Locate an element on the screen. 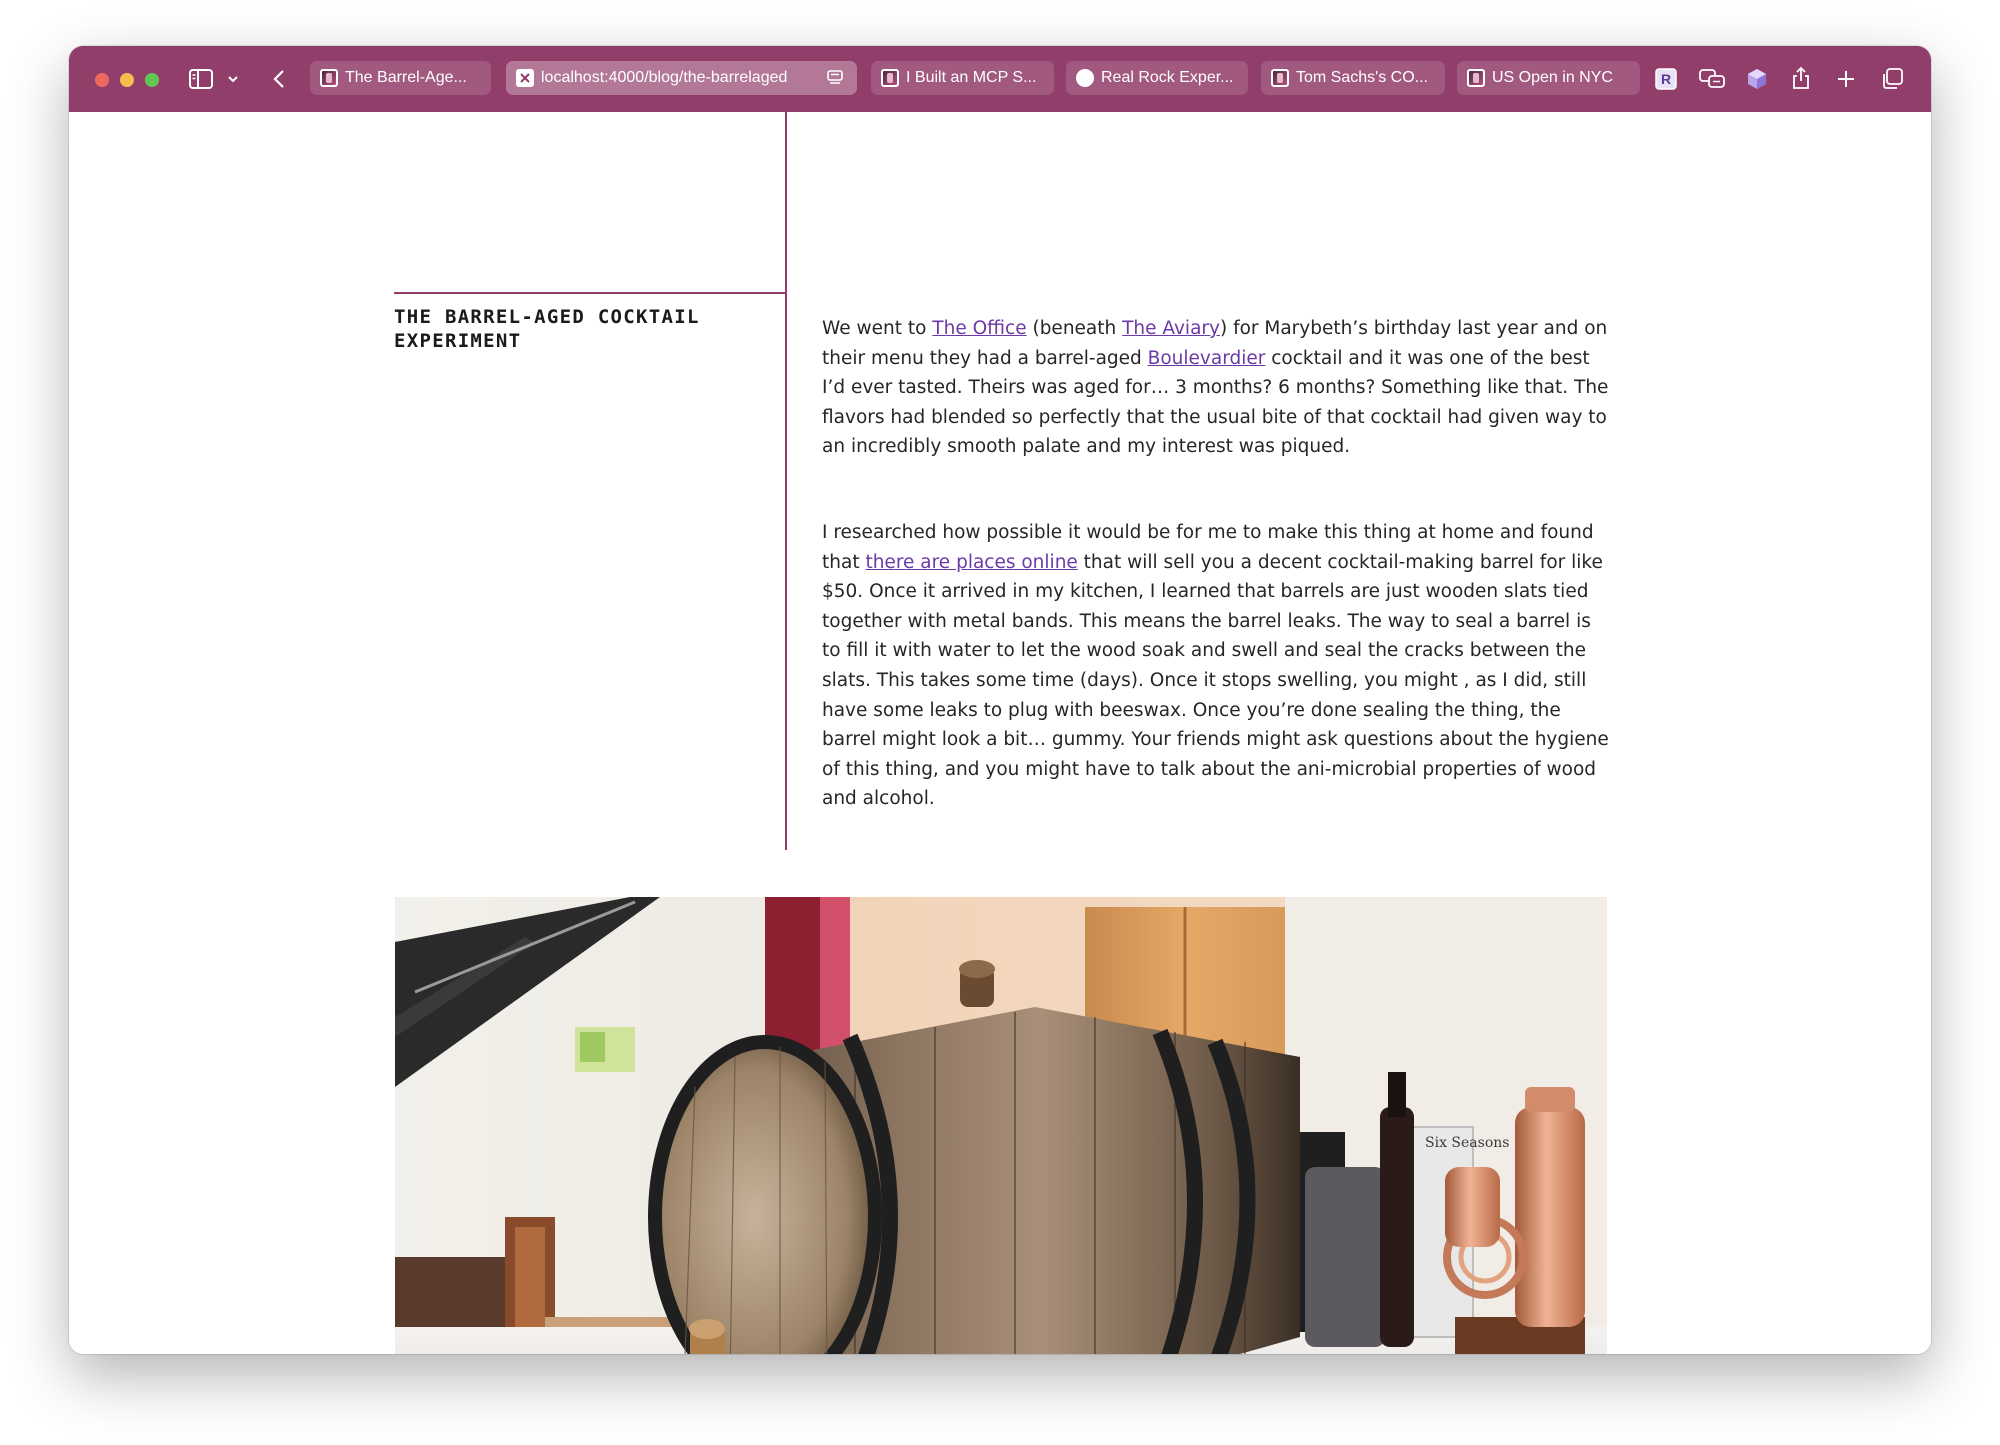 This screenshot has height=1445, width=2000. zoom-window-button is located at coordinates (152, 80).